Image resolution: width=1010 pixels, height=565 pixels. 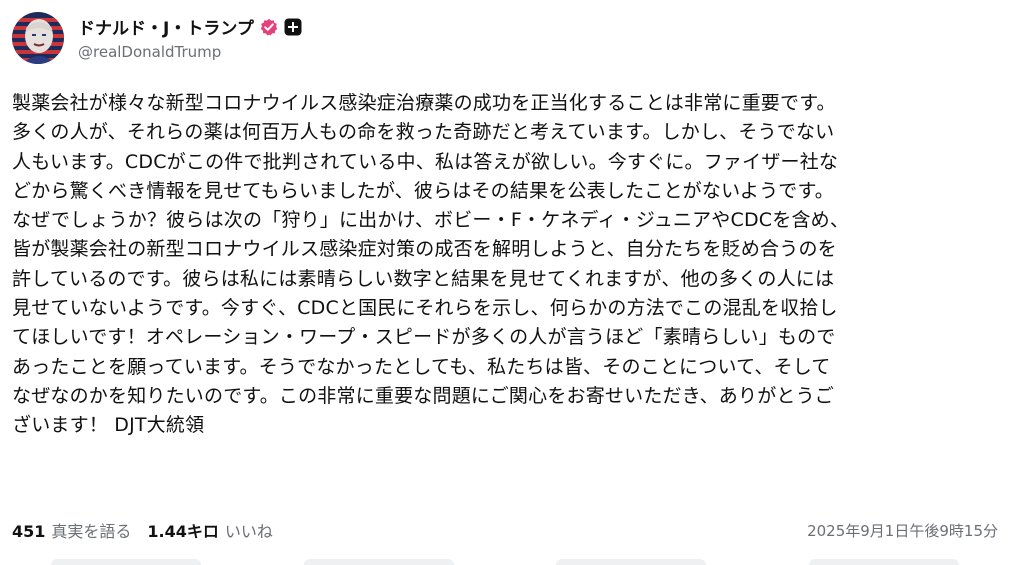 I want to click on likes-stat: 1.44キロ いいね, so click(x=210, y=530).